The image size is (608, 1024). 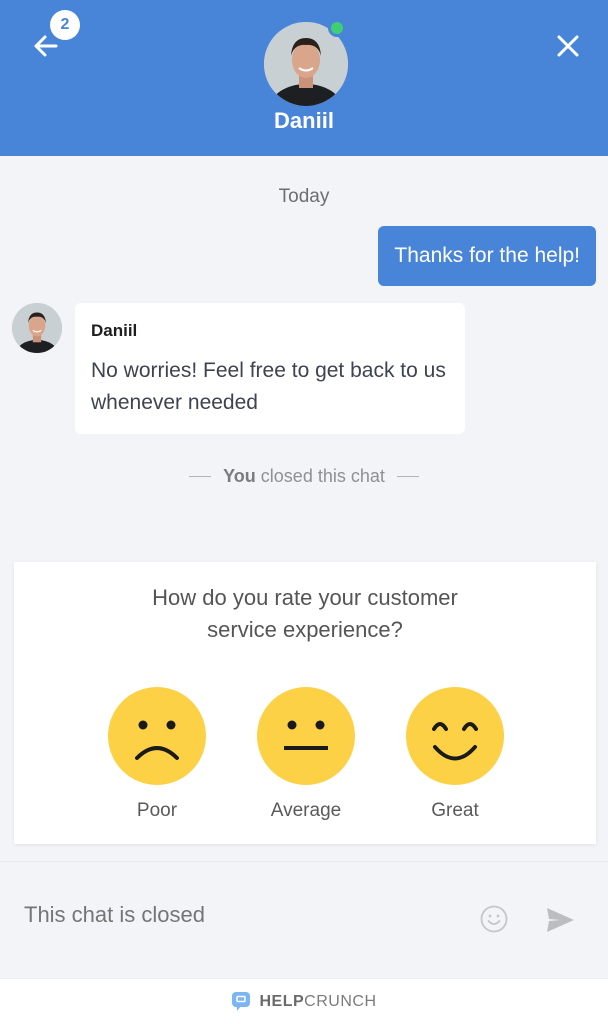 I want to click on helpcrunch-logo-icon, so click(x=240, y=1001).